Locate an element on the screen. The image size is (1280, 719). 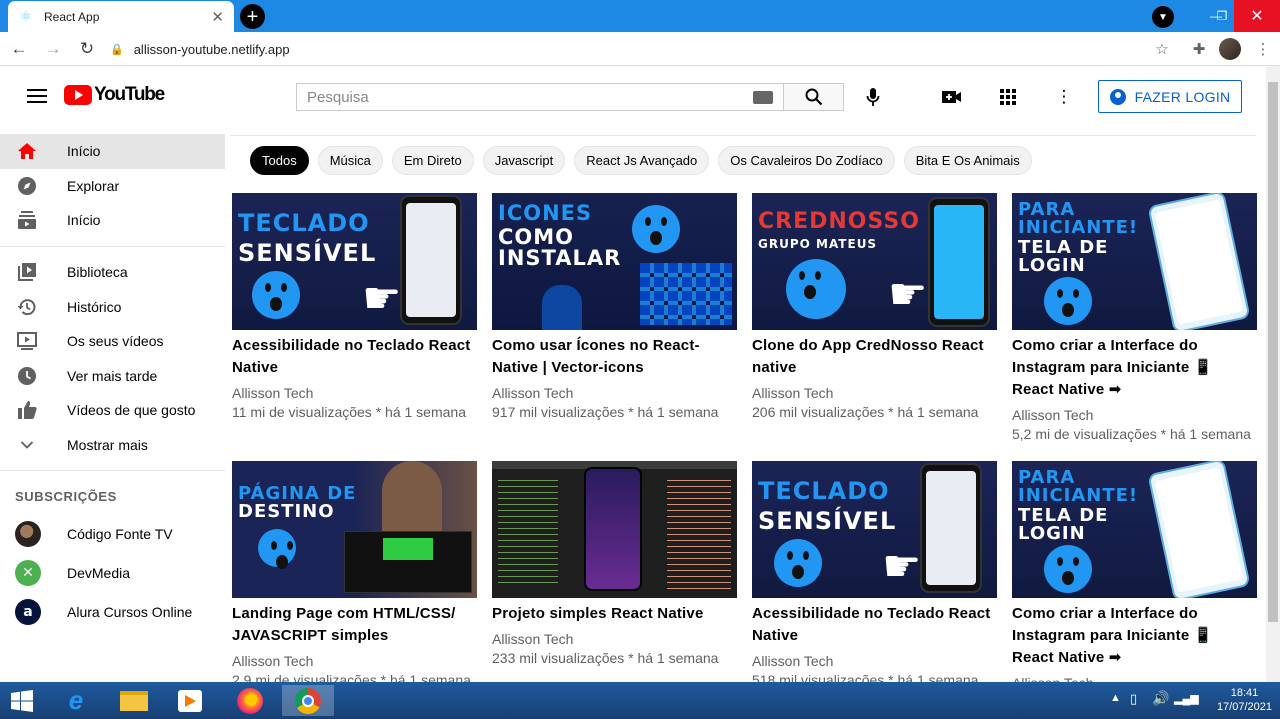
device-icon: ▯ is located at coordinates (1133, 699).